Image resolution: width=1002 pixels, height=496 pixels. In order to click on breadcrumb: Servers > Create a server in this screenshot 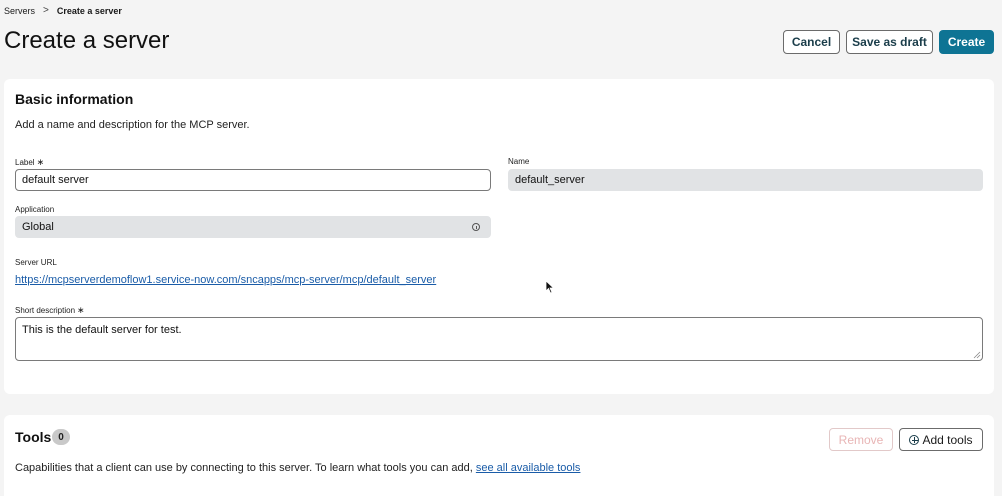, I will do `click(63, 10)`.